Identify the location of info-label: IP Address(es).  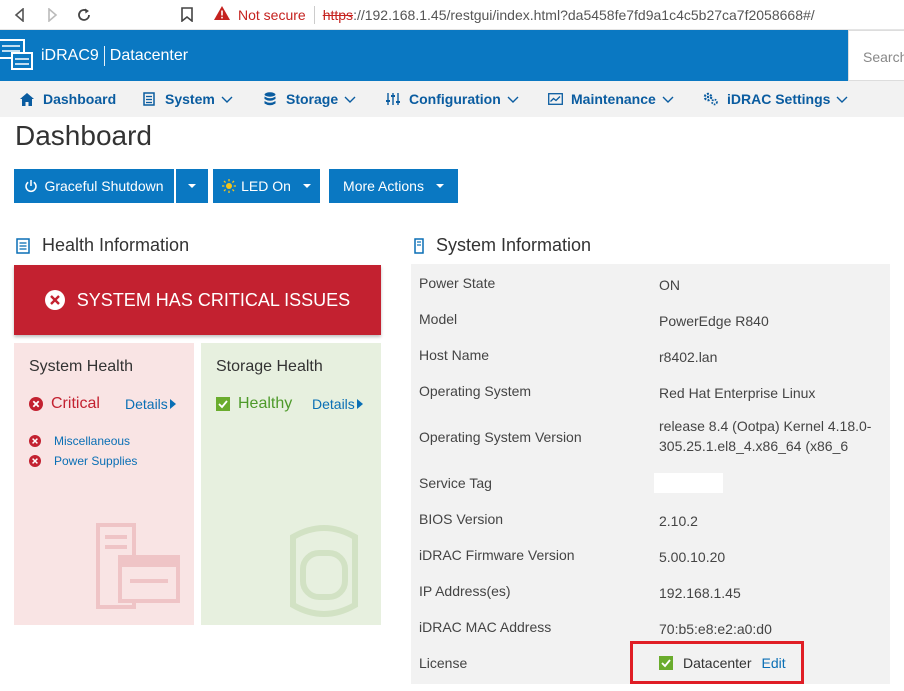
(465, 591).